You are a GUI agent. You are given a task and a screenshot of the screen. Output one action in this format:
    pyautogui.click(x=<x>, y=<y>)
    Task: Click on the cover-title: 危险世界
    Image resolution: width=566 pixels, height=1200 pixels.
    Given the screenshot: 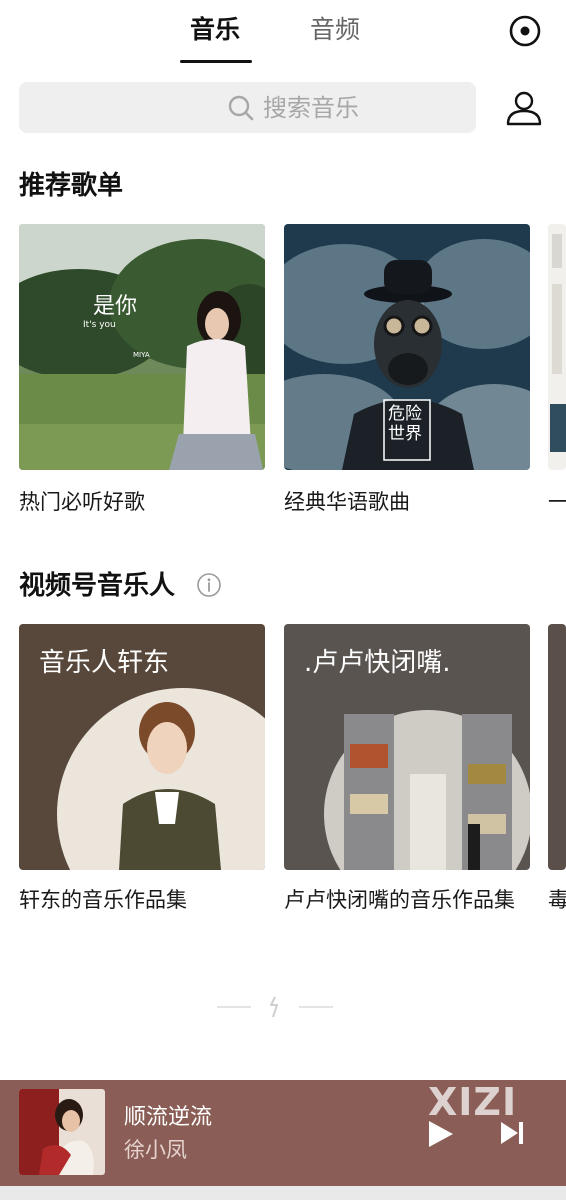 What is the action you would take?
    pyautogui.click(x=405, y=424)
    